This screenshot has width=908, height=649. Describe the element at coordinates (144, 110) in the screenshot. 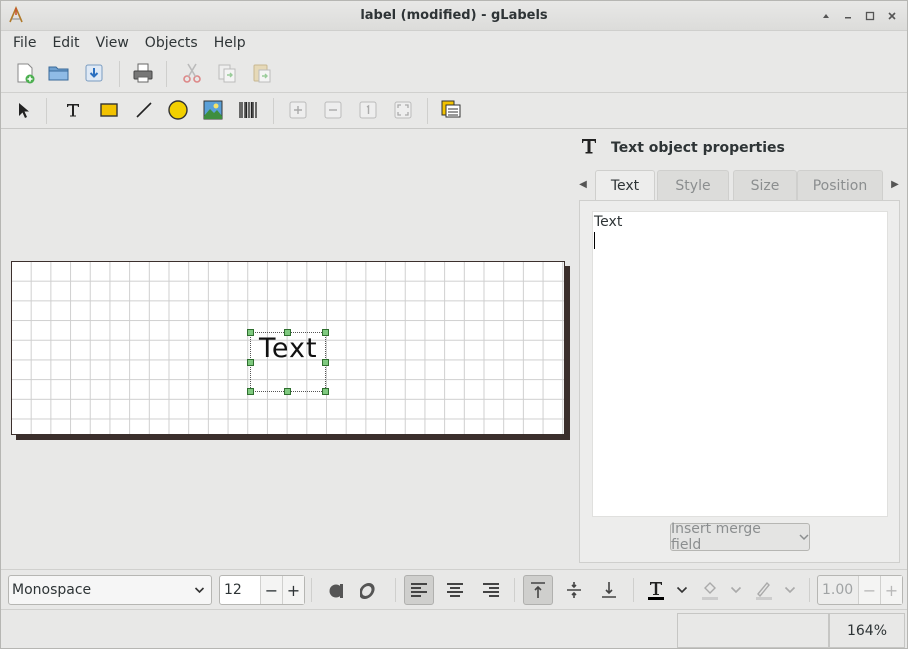

I see `line-tool-icon` at that location.